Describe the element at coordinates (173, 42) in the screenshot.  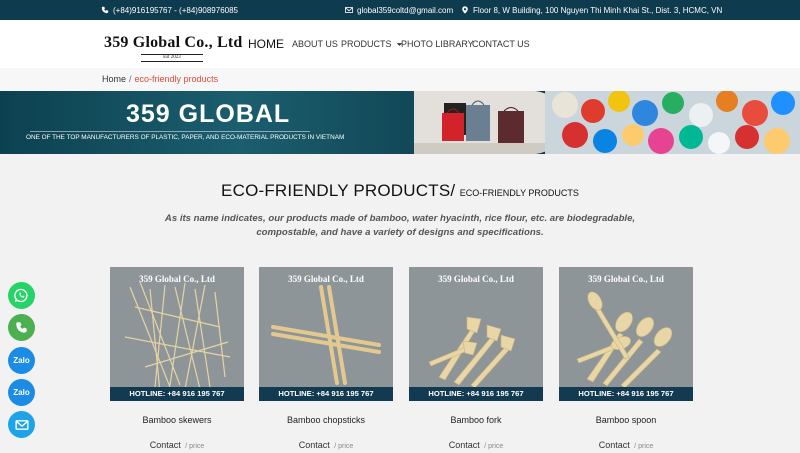
I see `logo-name: 359 Global Co., Ltd` at that location.